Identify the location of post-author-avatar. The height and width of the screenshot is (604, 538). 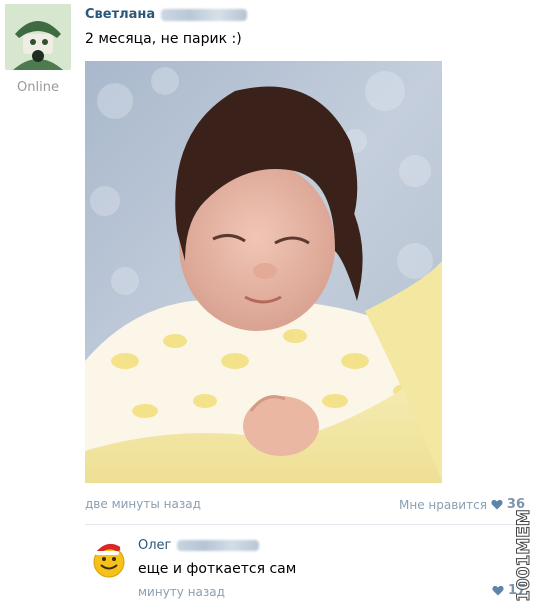
(38, 37).